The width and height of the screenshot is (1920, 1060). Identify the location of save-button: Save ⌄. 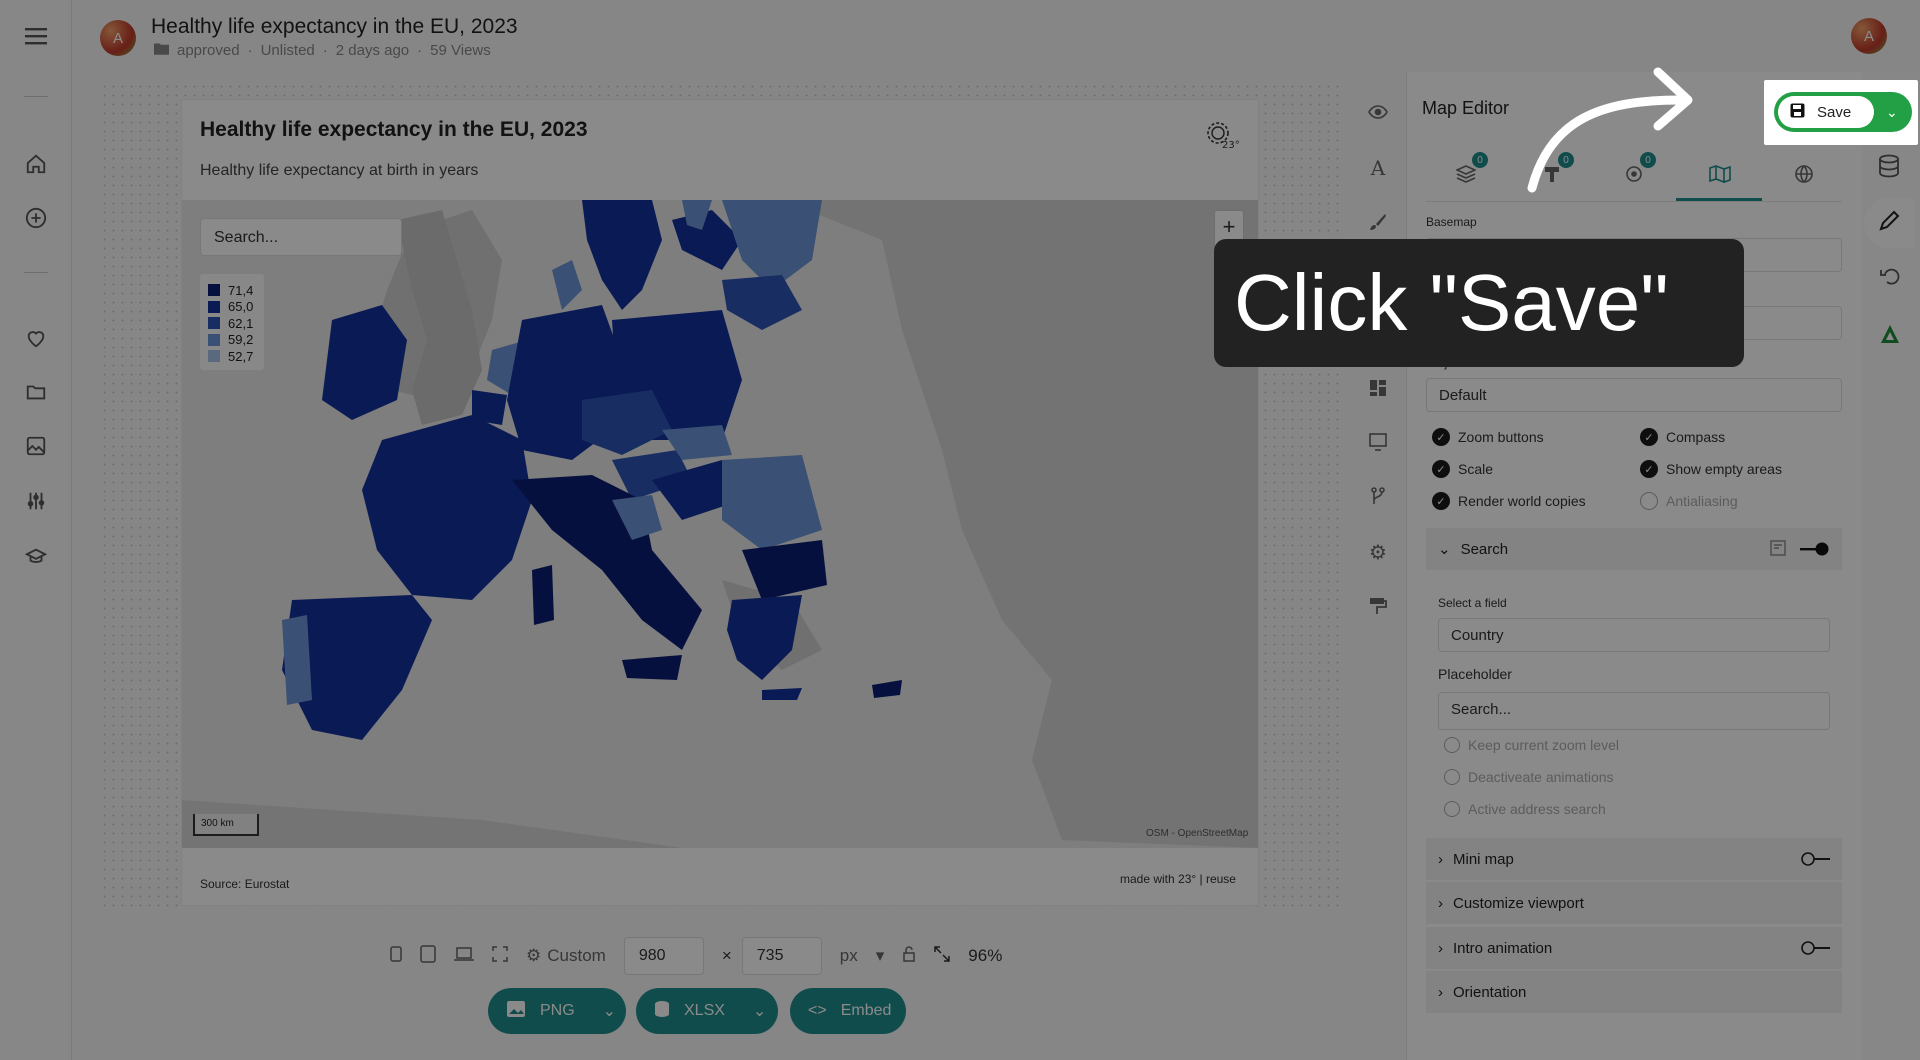
(1843, 112).